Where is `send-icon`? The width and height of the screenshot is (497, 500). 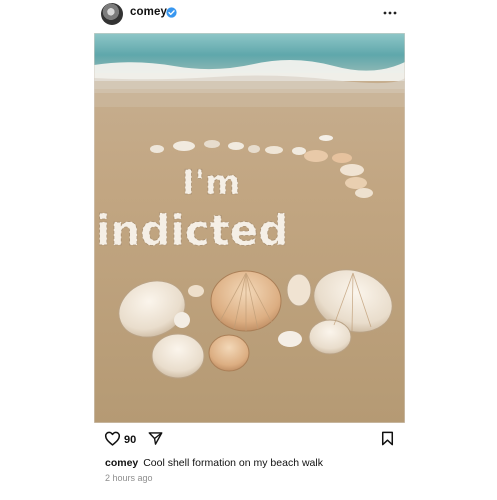 send-icon is located at coordinates (155, 438).